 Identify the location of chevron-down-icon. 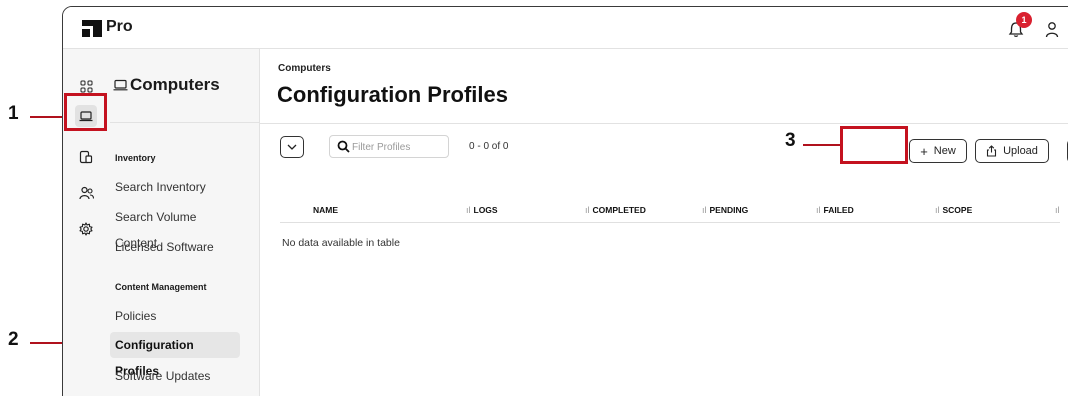
(292, 147).